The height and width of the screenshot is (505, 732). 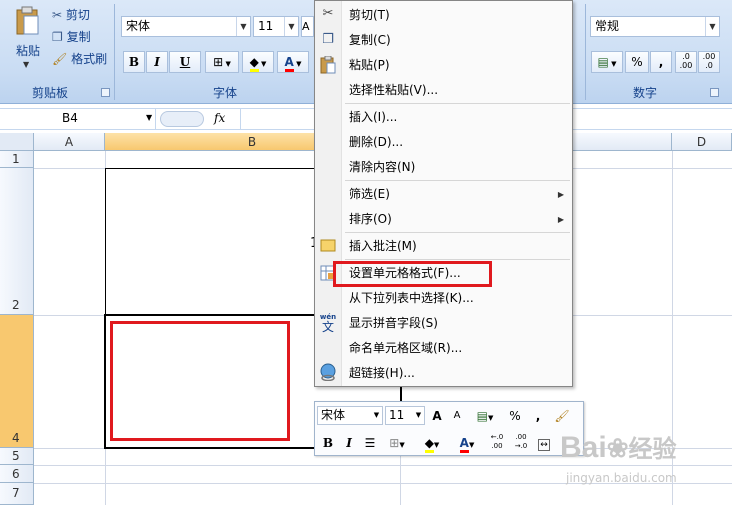 I want to click on clipboard-launcher-icon, so click(x=105, y=92).